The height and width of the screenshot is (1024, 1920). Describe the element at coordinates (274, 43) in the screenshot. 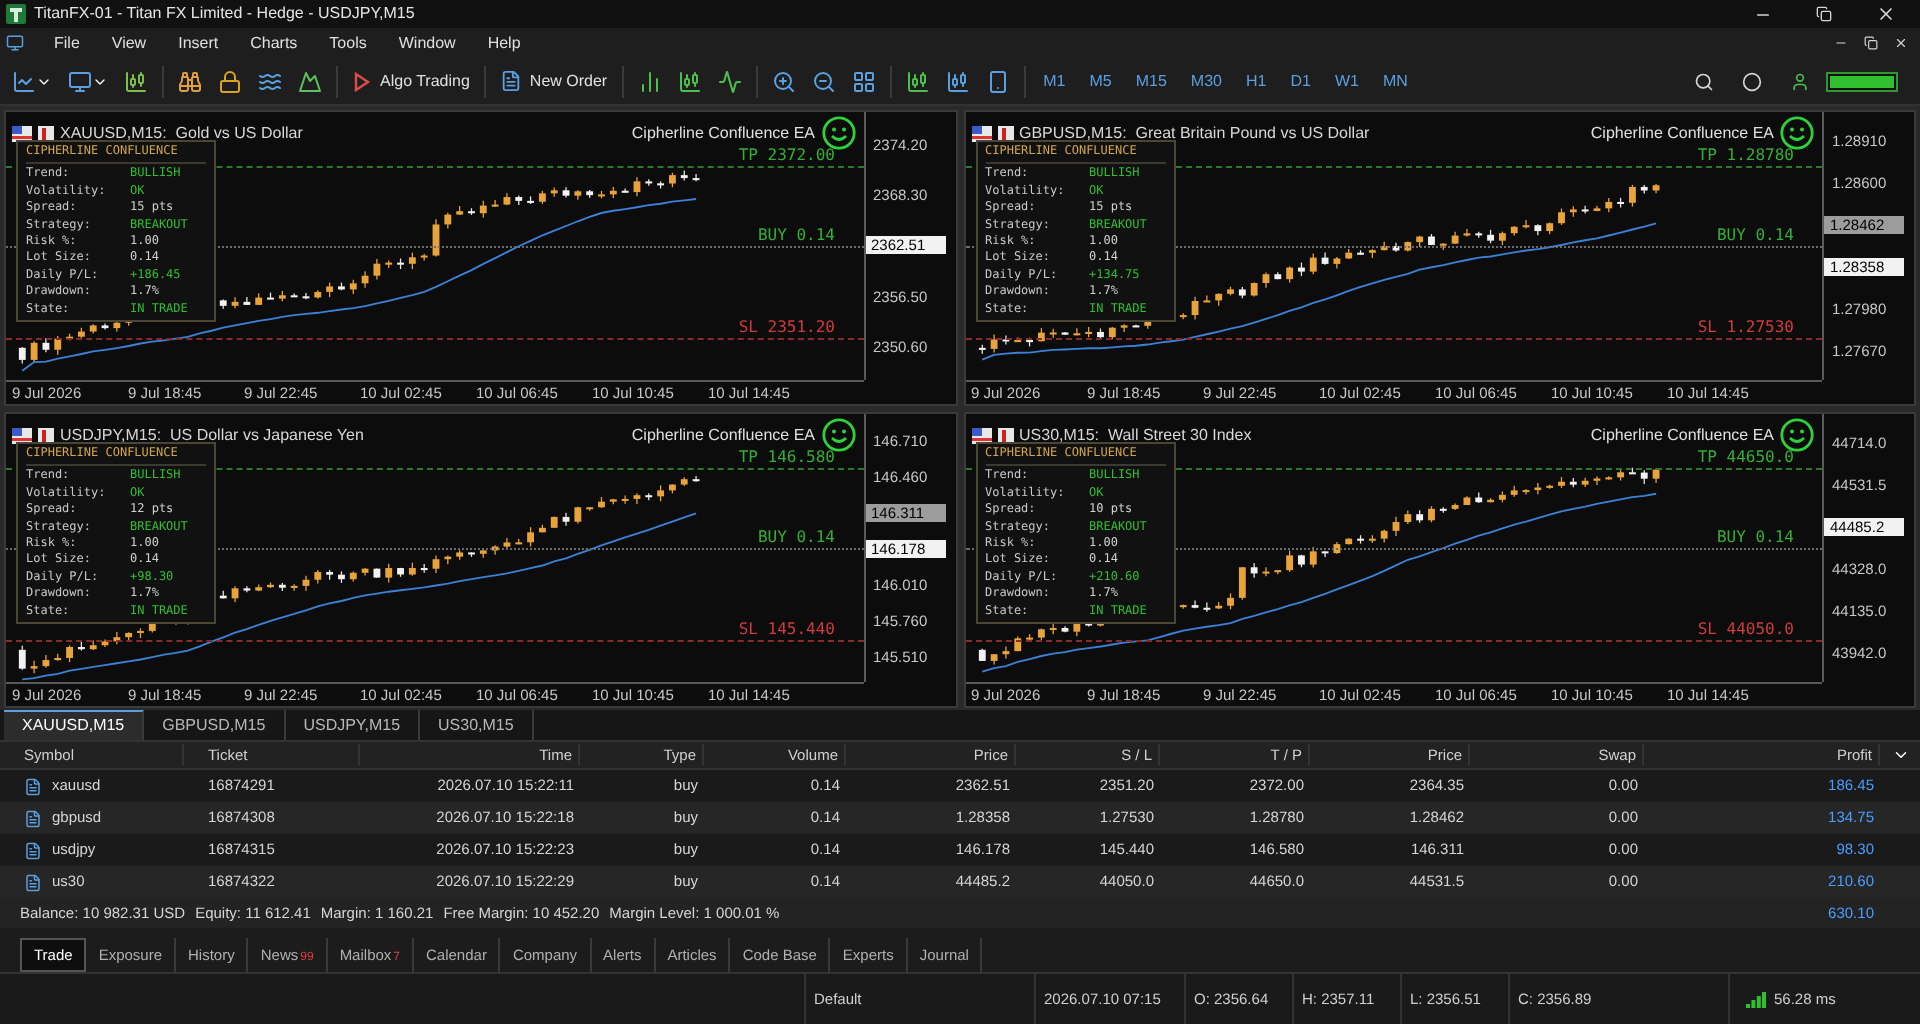

I see `menu-item: Charts` at that location.